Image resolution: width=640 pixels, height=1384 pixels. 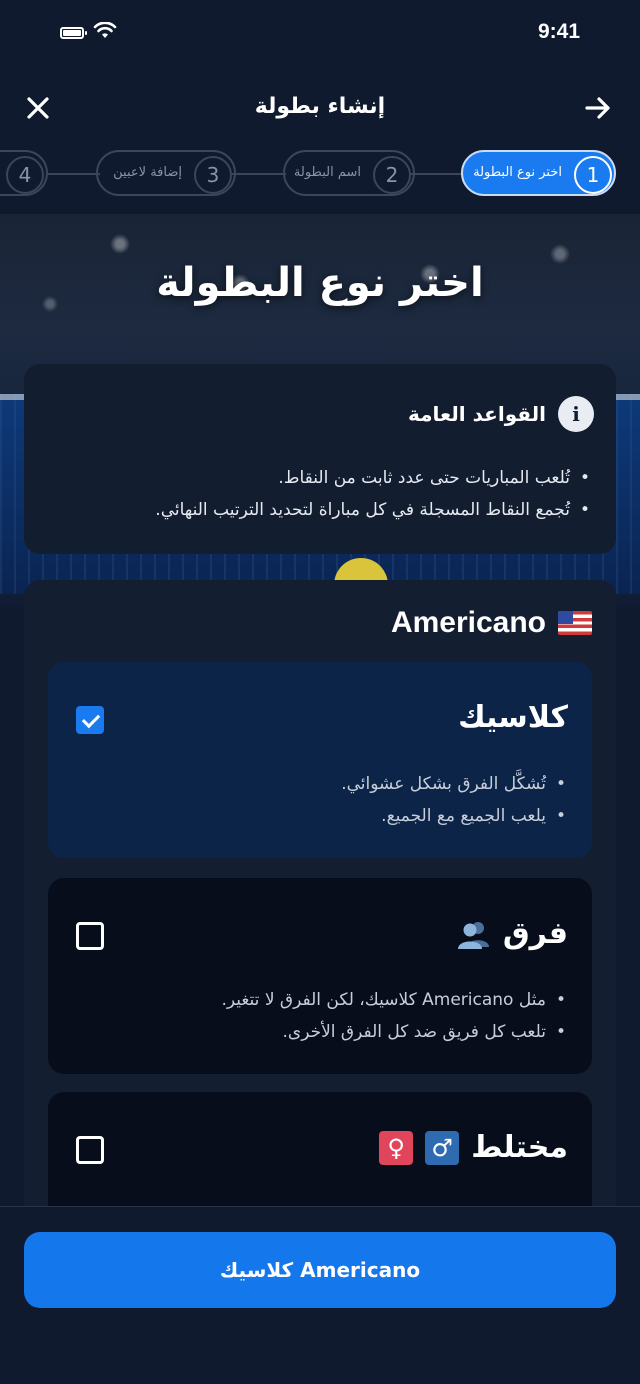 I want to click on battery-icon, so click(x=73, y=33).